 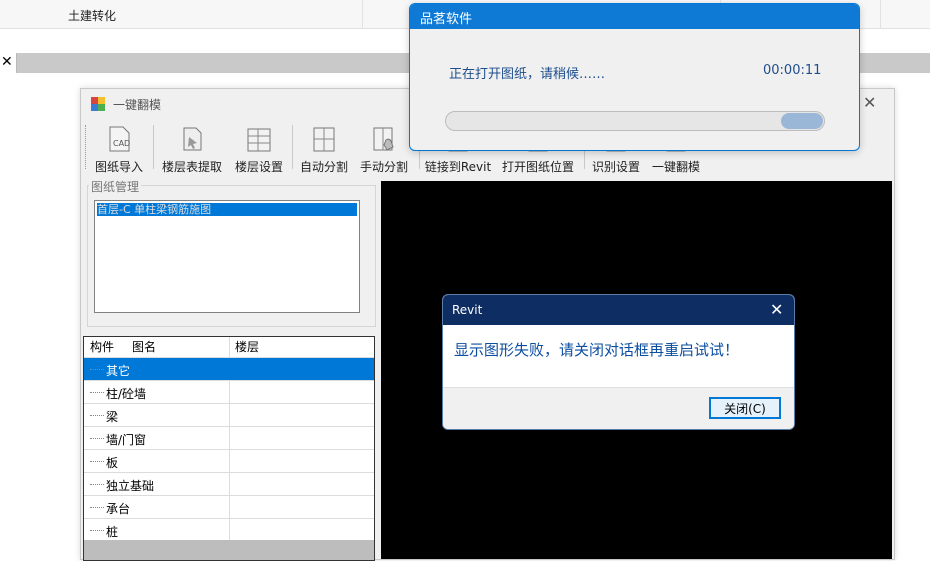 I want to click on tree-horizontal-scrollbar, so click(x=229, y=550).